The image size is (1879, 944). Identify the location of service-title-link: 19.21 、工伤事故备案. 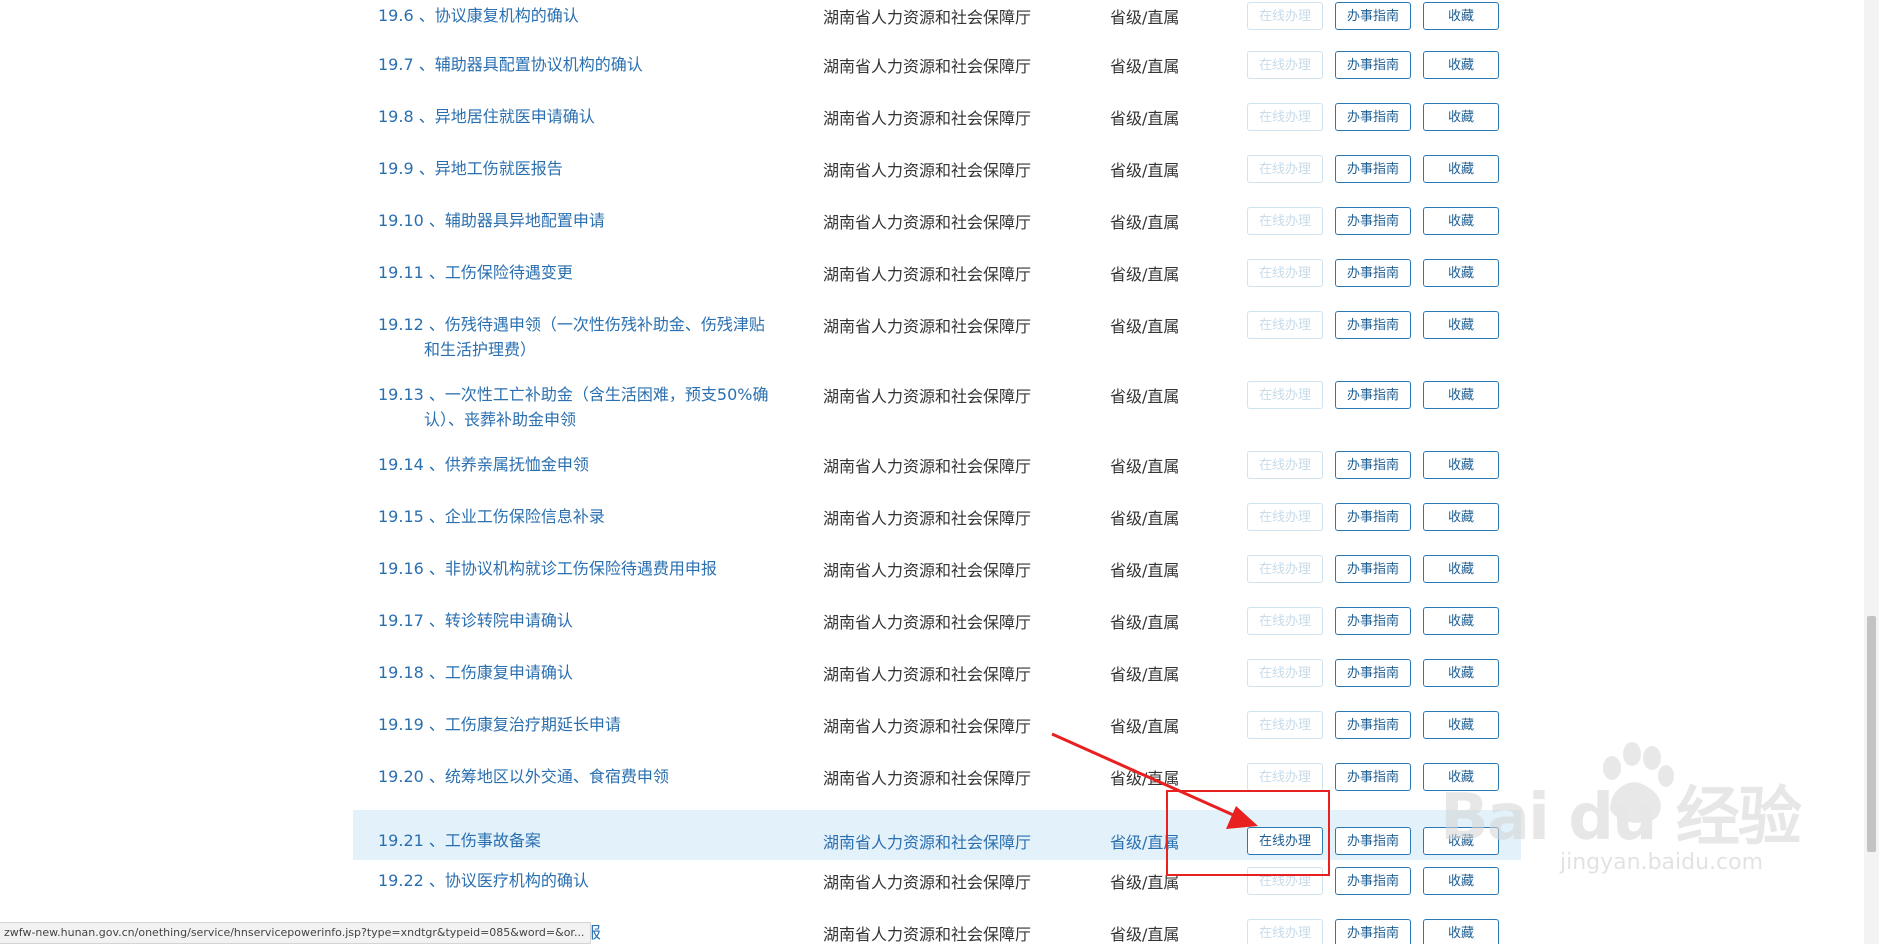
(578, 840).